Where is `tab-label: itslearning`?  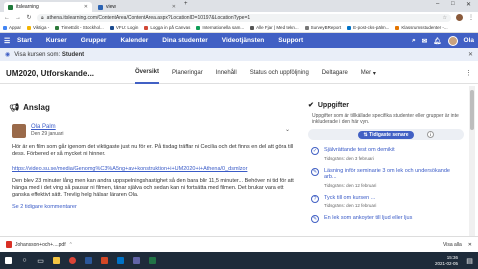 tab-label: itslearning is located at coordinates (27, 7).